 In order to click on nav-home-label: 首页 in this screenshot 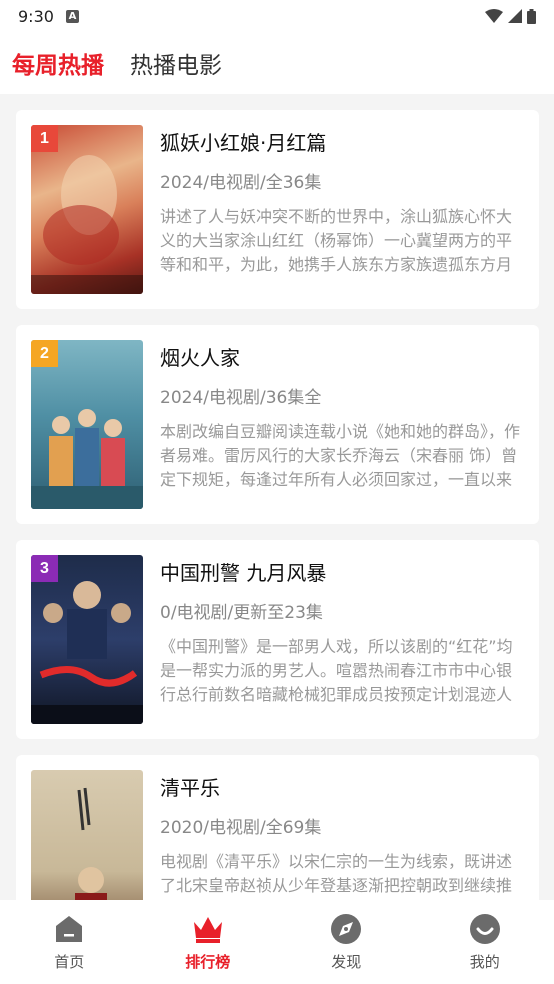, I will do `click(69, 962)`.